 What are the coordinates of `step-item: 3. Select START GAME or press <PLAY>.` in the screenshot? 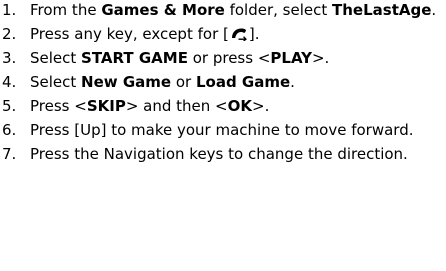 It's located at (223, 58).